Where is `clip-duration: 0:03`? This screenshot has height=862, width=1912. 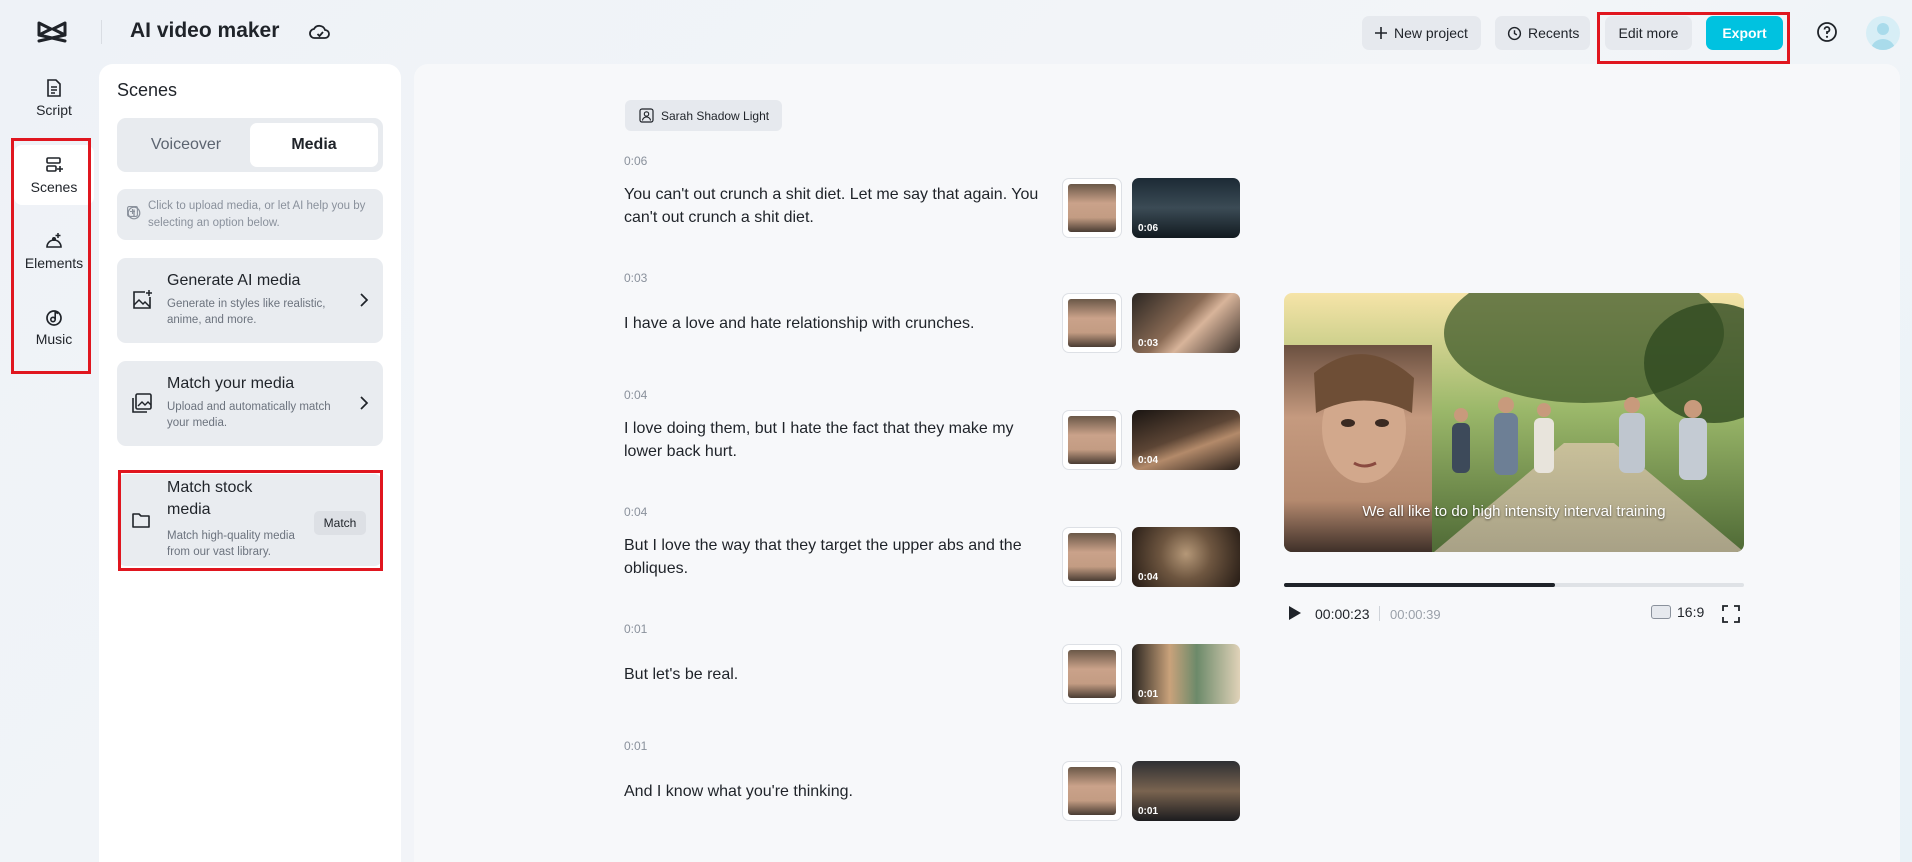 clip-duration: 0:03 is located at coordinates (1148, 343).